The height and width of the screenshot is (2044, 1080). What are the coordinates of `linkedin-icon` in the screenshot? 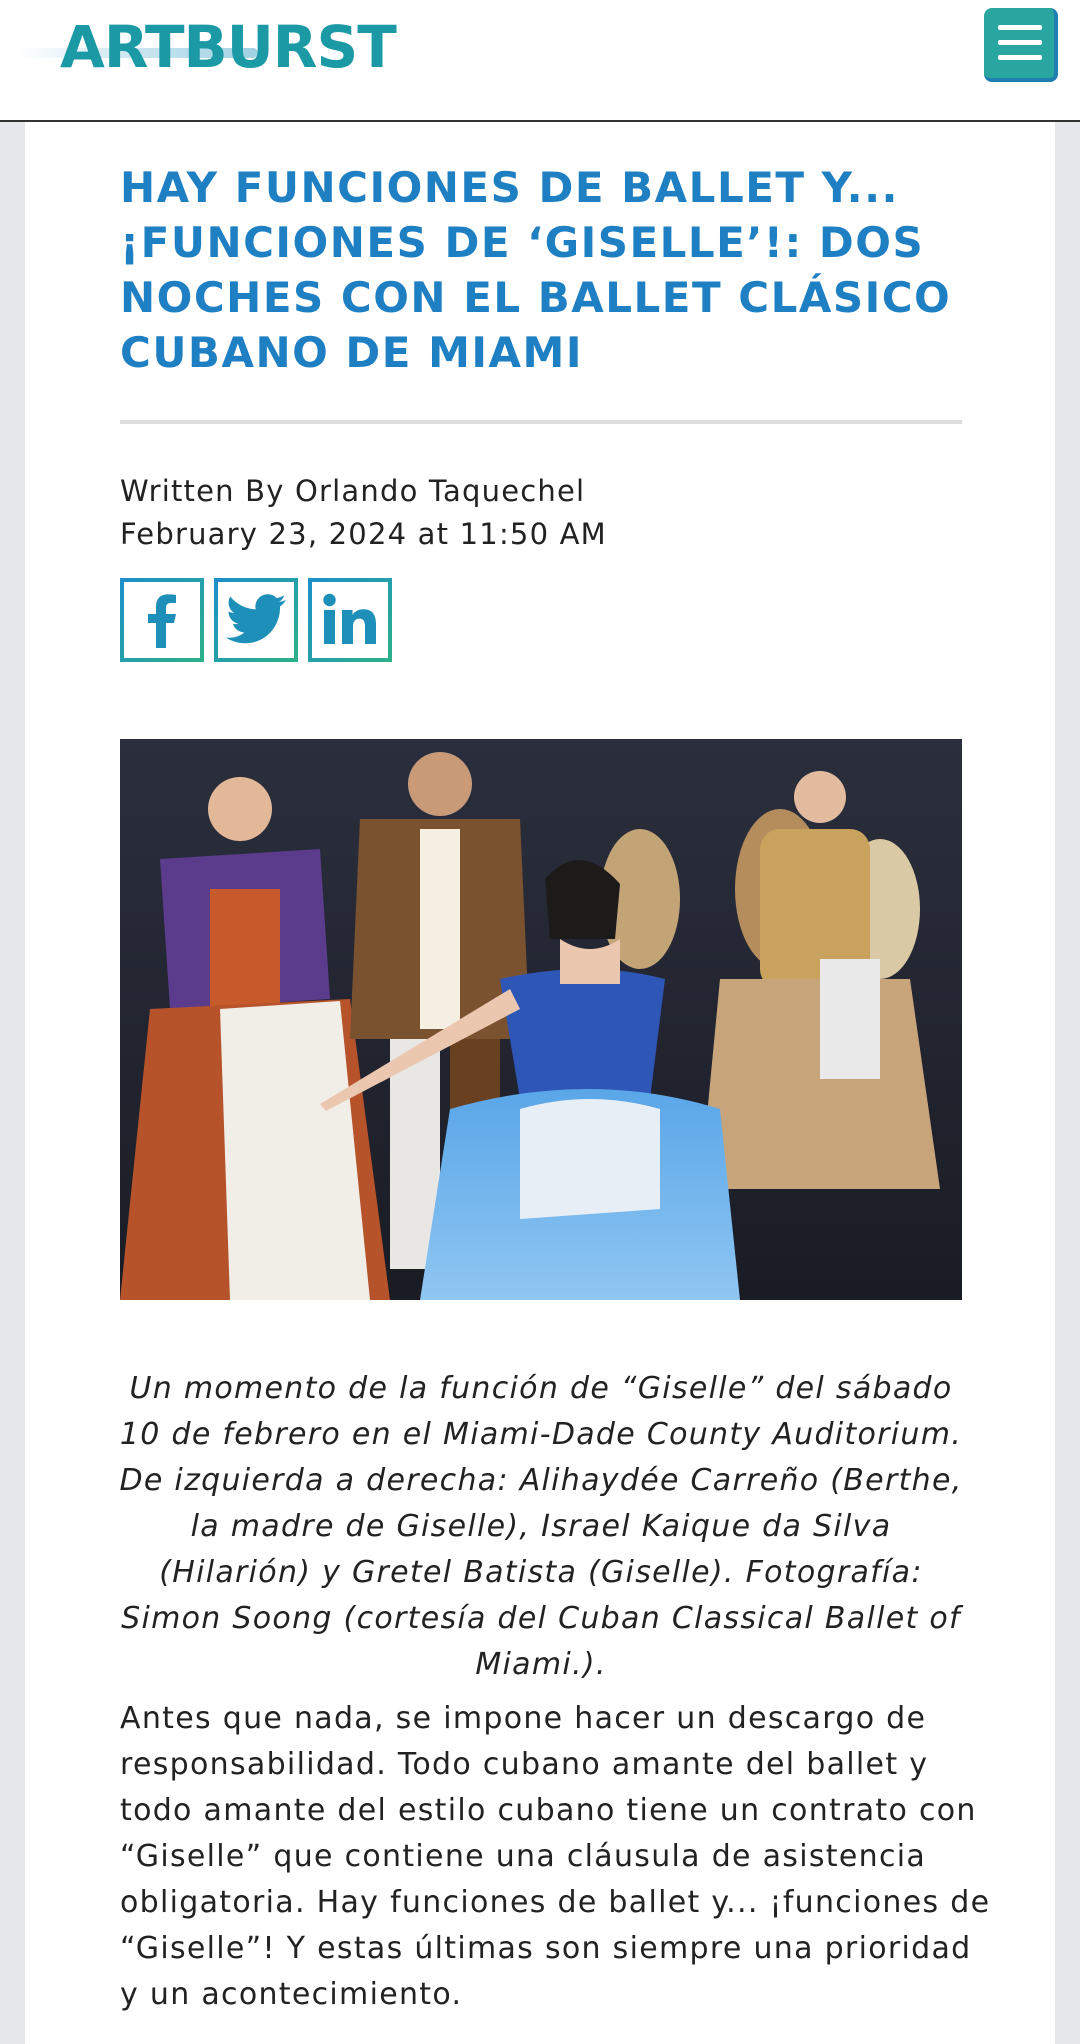 It's located at (349, 618).